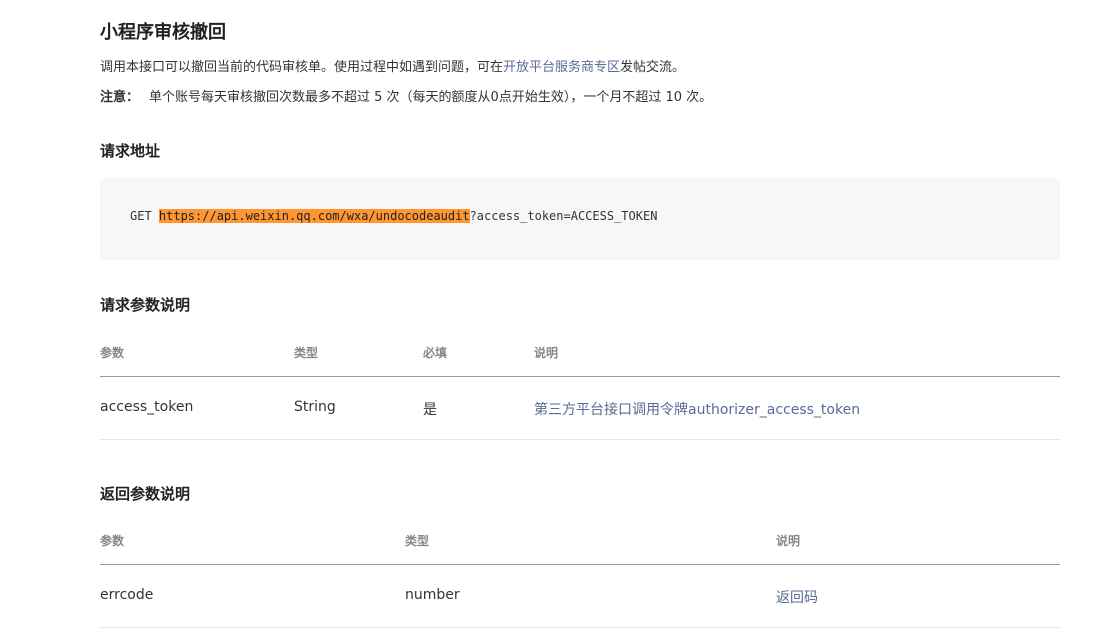  What do you see at coordinates (315, 407) in the screenshot?
I see `param-type-cell: String` at bounding box center [315, 407].